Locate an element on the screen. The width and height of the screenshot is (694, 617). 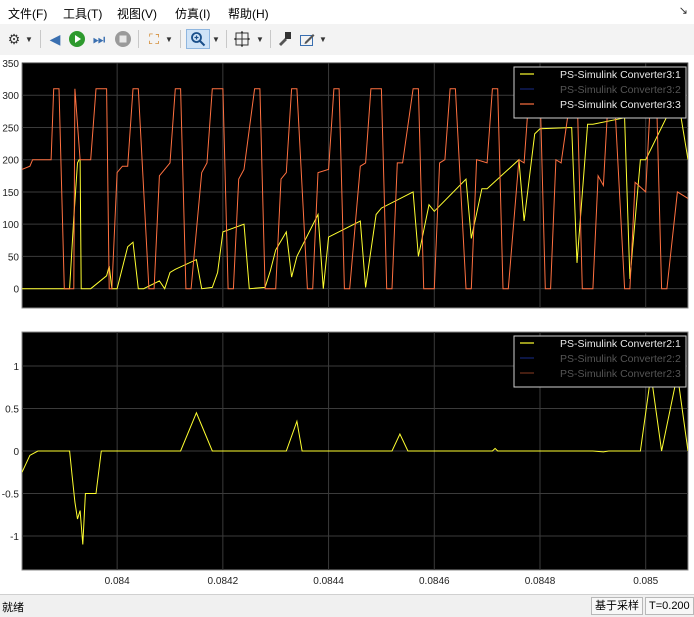
y-tick-label: -1 is located at coordinates (14, 537).